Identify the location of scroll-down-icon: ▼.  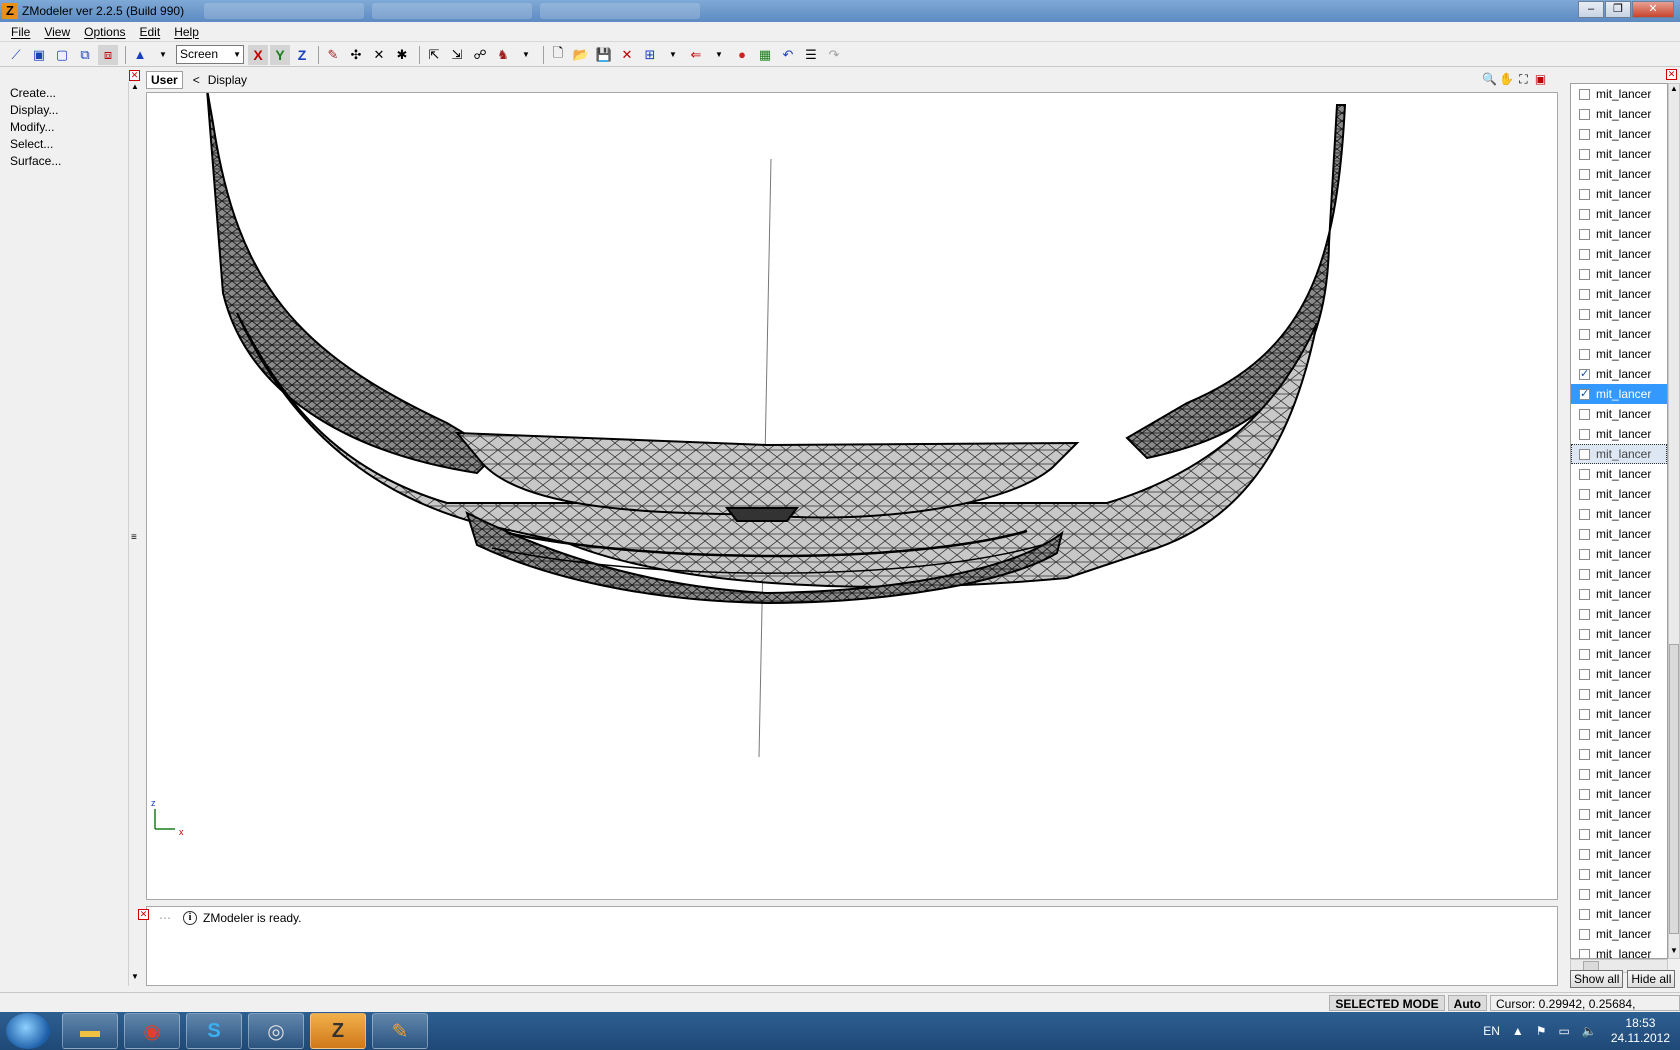
(135, 976).